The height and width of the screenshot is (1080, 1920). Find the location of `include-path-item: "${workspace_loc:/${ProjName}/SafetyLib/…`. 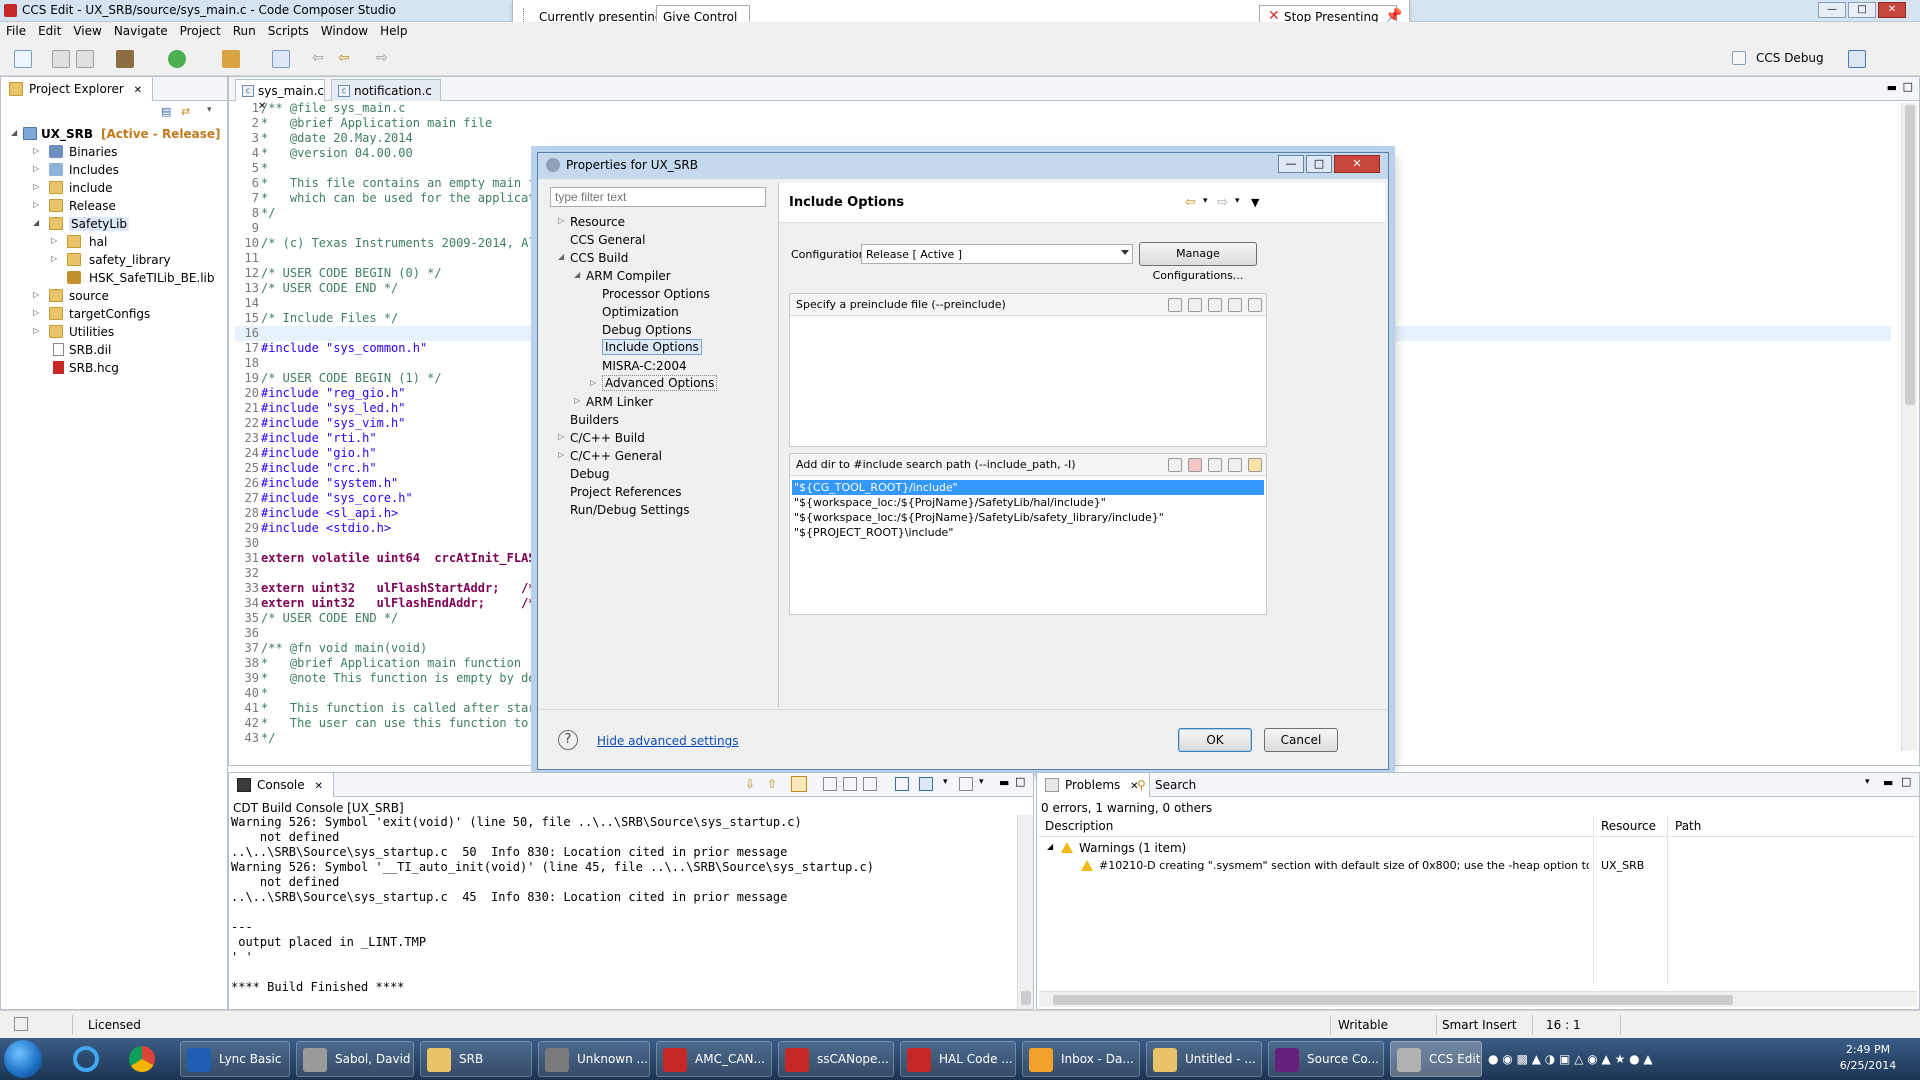

include-path-item: "${workspace_loc:/${ProjName}/SafetyLib/… is located at coordinates (1028, 502).